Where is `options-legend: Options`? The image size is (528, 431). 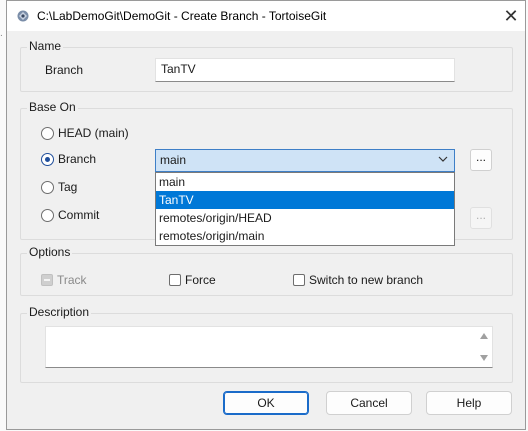 options-legend: Options is located at coordinates (50, 252).